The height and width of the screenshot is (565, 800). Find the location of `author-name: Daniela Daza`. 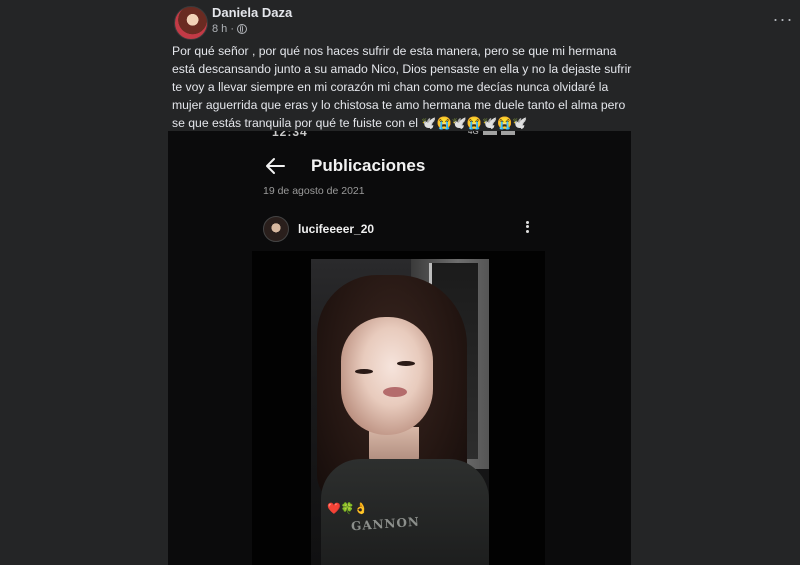

author-name: Daniela Daza is located at coordinates (252, 12).